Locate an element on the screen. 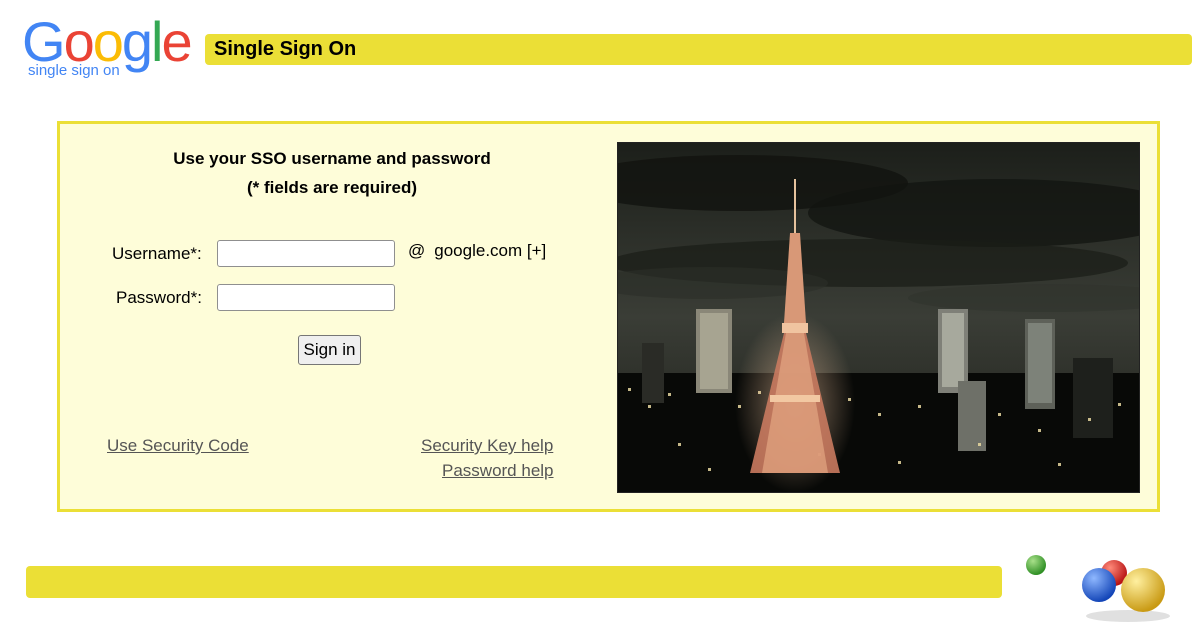  logo-subtitle: single sign on is located at coordinates (74, 70).